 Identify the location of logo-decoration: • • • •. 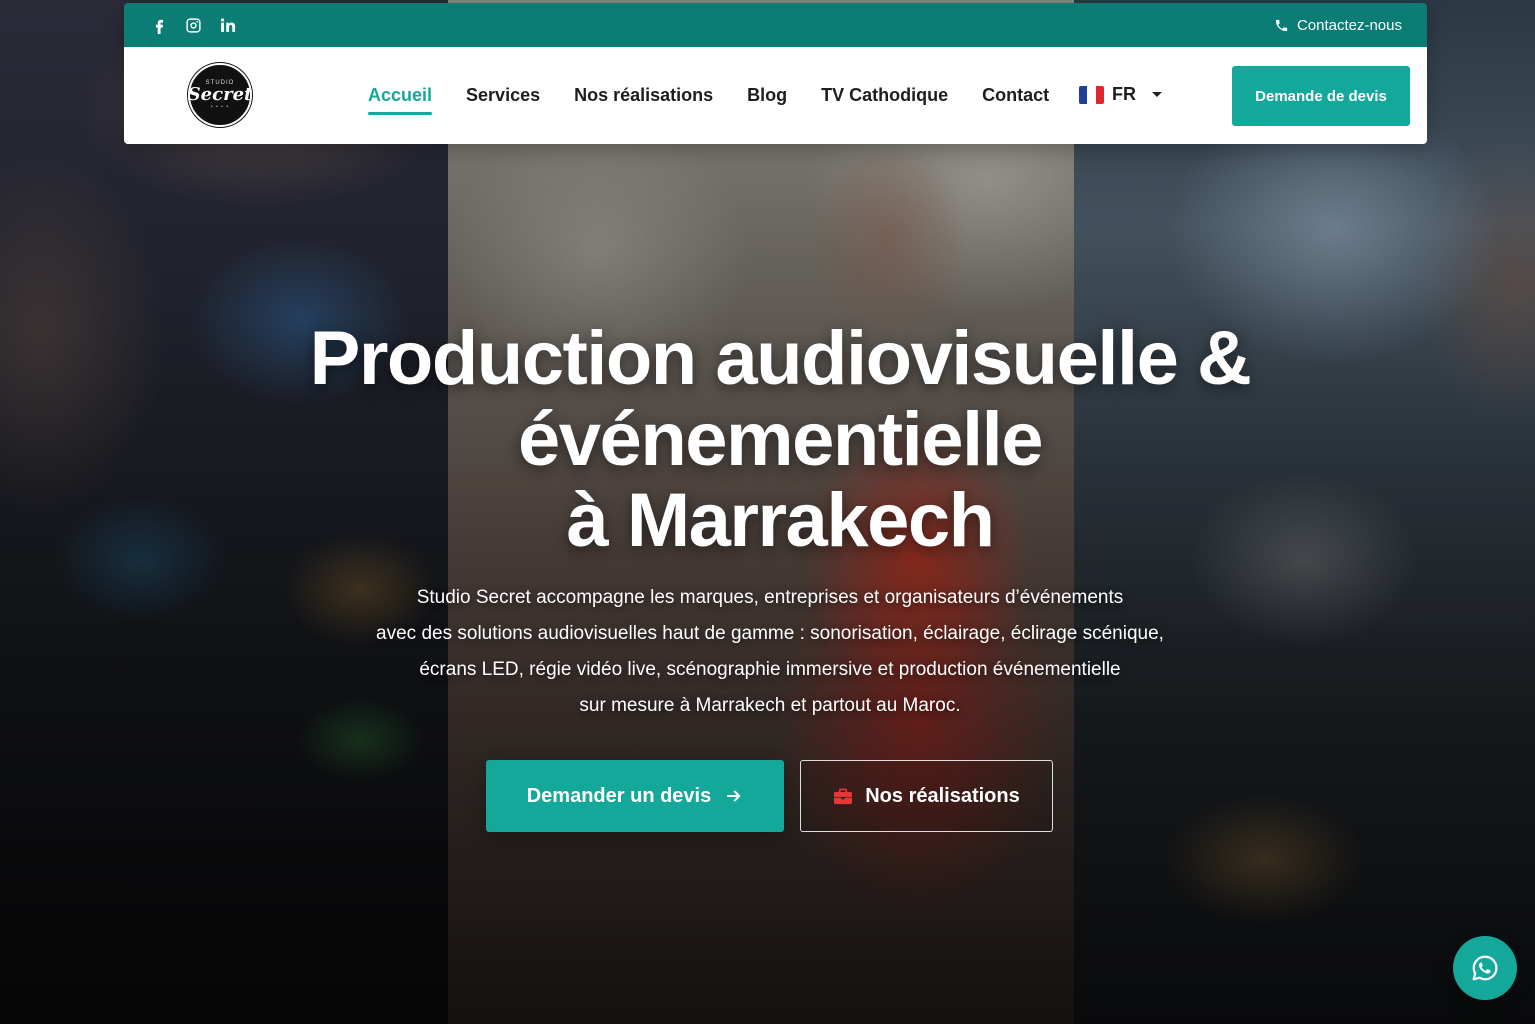
(220, 107).